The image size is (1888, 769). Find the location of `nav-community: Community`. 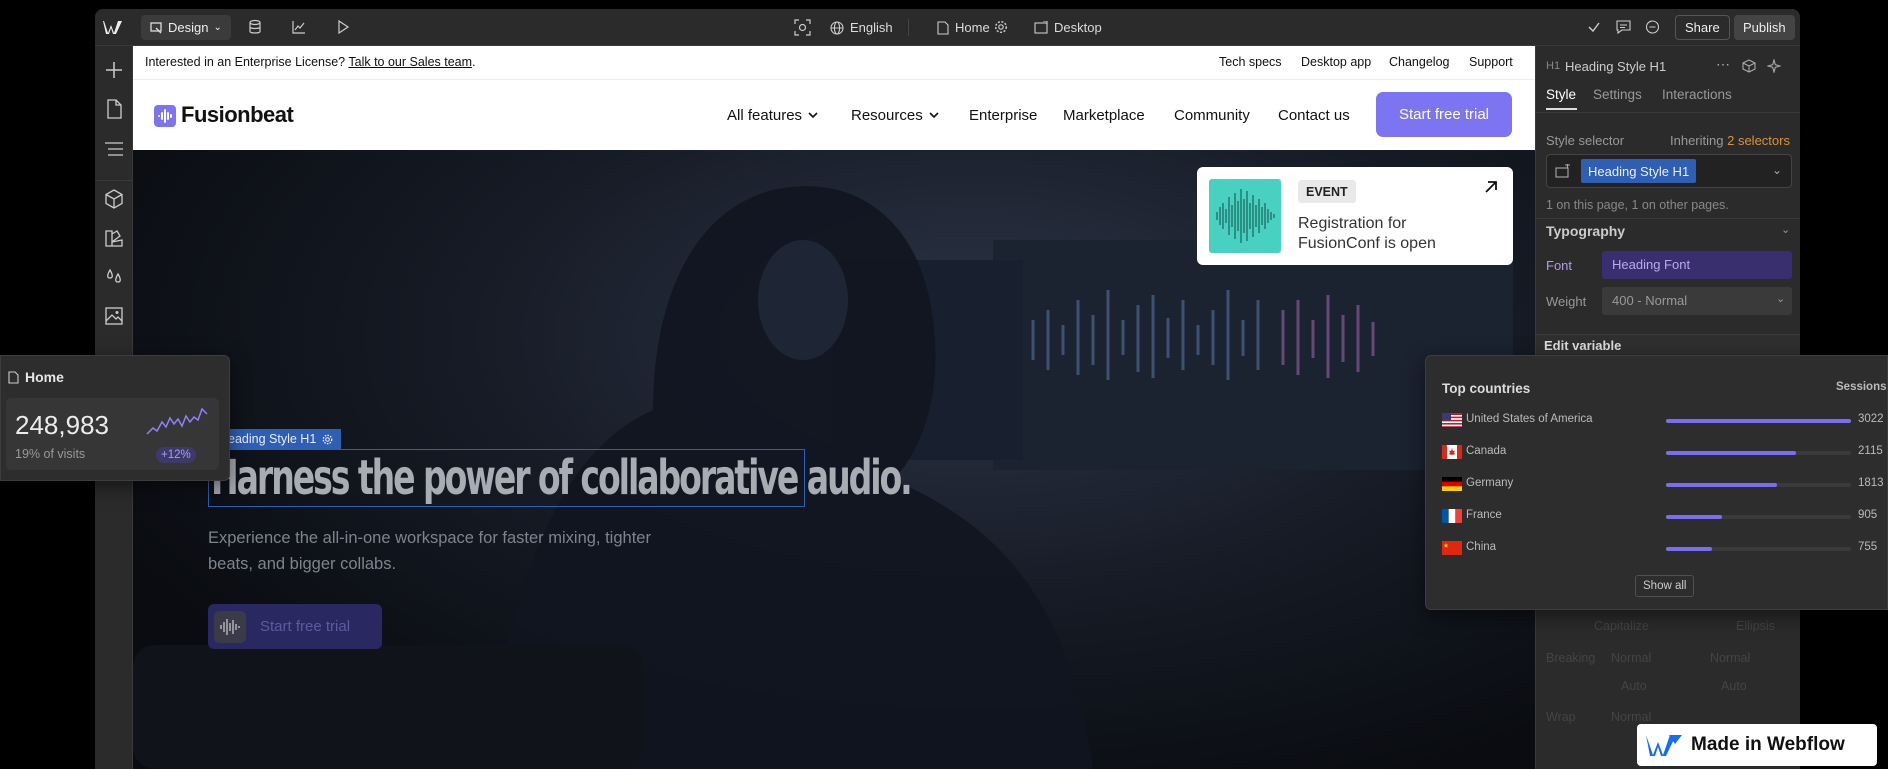

nav-community: Community is located at coordinates (1212, 115).